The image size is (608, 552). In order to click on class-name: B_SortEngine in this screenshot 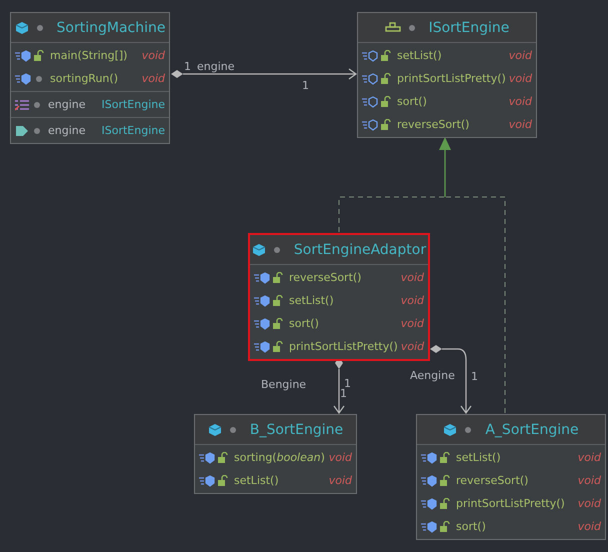, I will do `click(297, 430)`.